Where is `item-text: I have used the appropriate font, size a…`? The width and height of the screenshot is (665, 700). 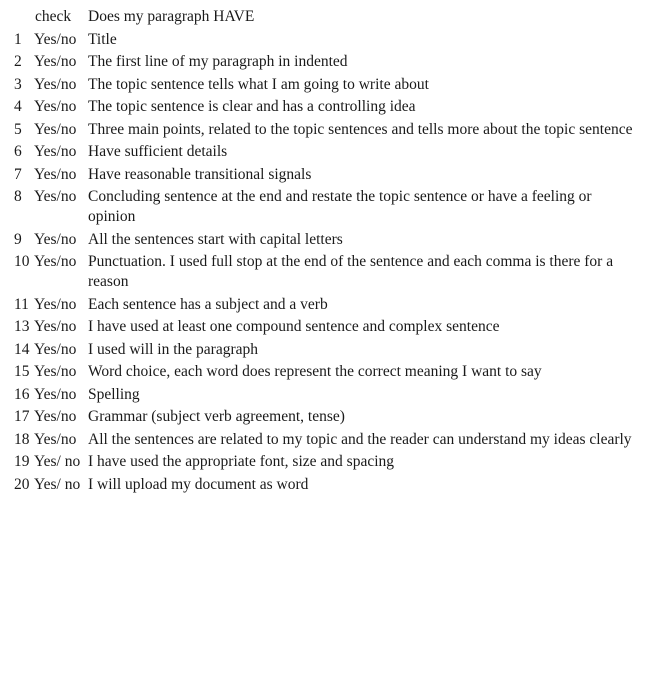 item-text: I have used the appropriate font, size a… is located at coordinates (241, 461).